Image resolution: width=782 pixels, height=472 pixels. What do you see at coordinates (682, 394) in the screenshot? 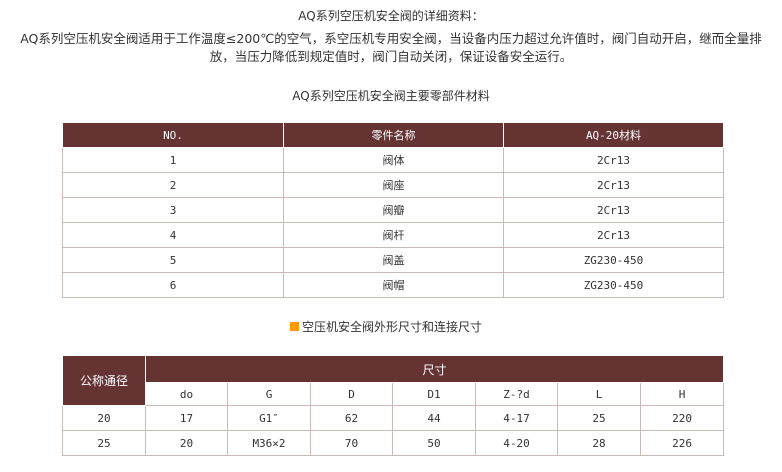
I see `subheader-h: H` at bounding box center [682, 394].